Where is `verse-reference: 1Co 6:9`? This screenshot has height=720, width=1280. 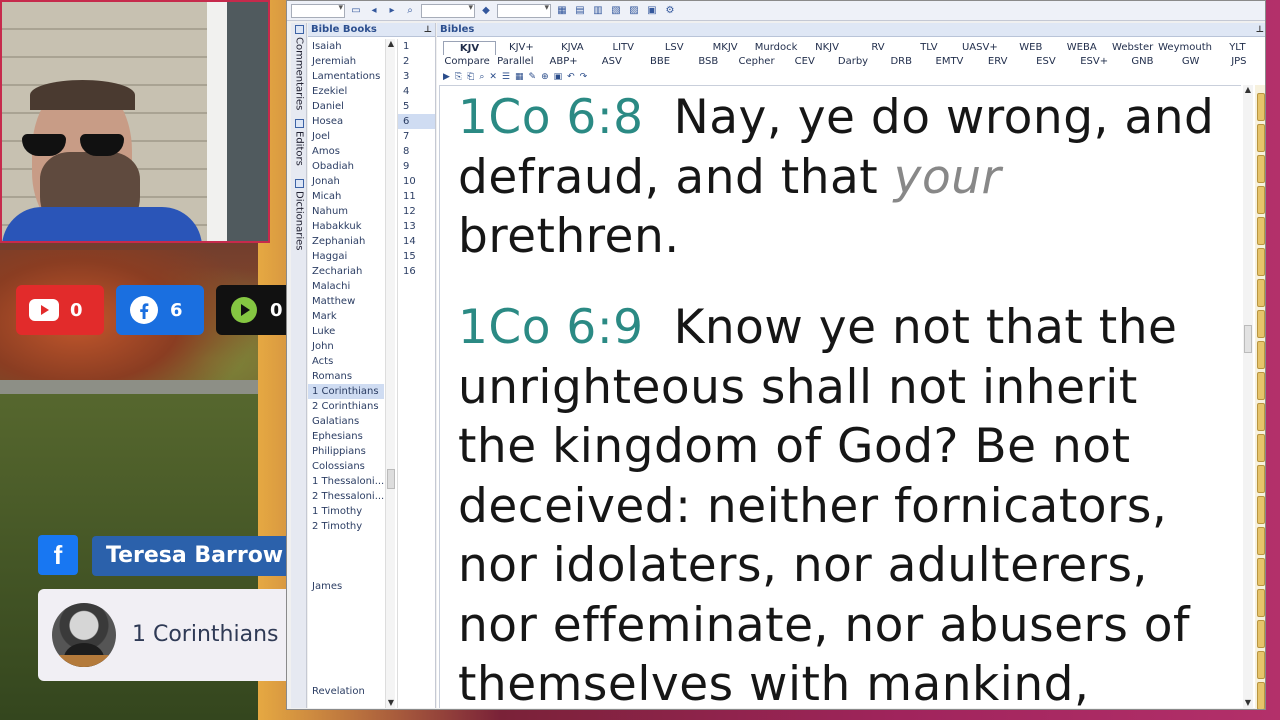 verse-reference: 1Co 6:9 is located at coordinates (551, 327).